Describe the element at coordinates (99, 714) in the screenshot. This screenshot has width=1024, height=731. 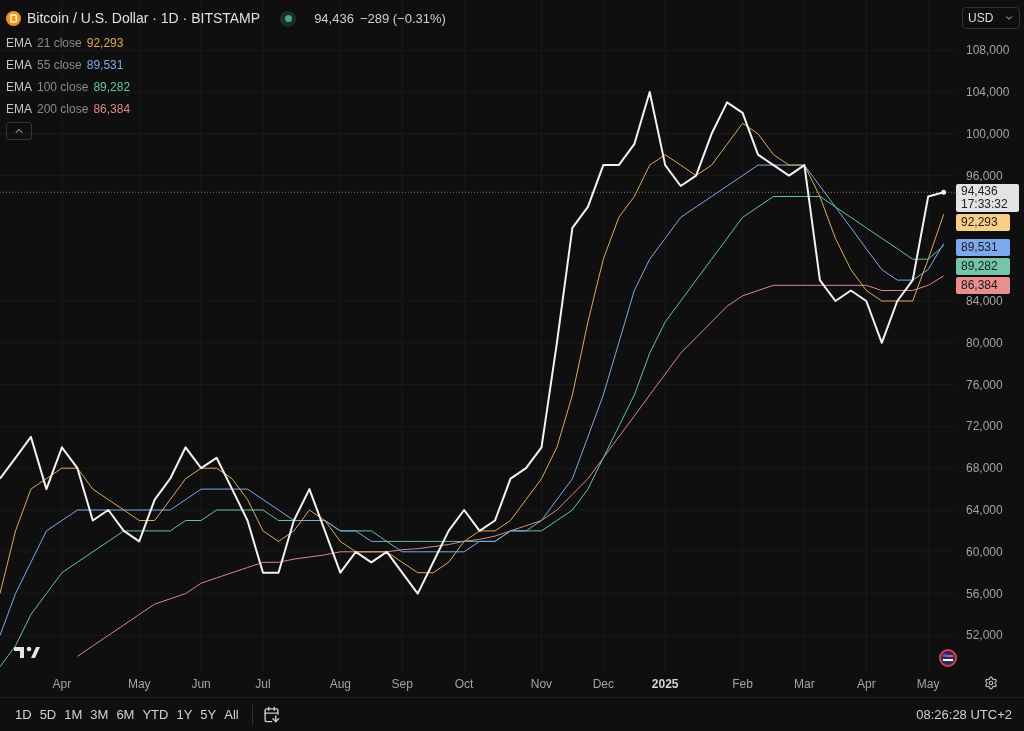
I see `time-range-button: 3M` at that location.